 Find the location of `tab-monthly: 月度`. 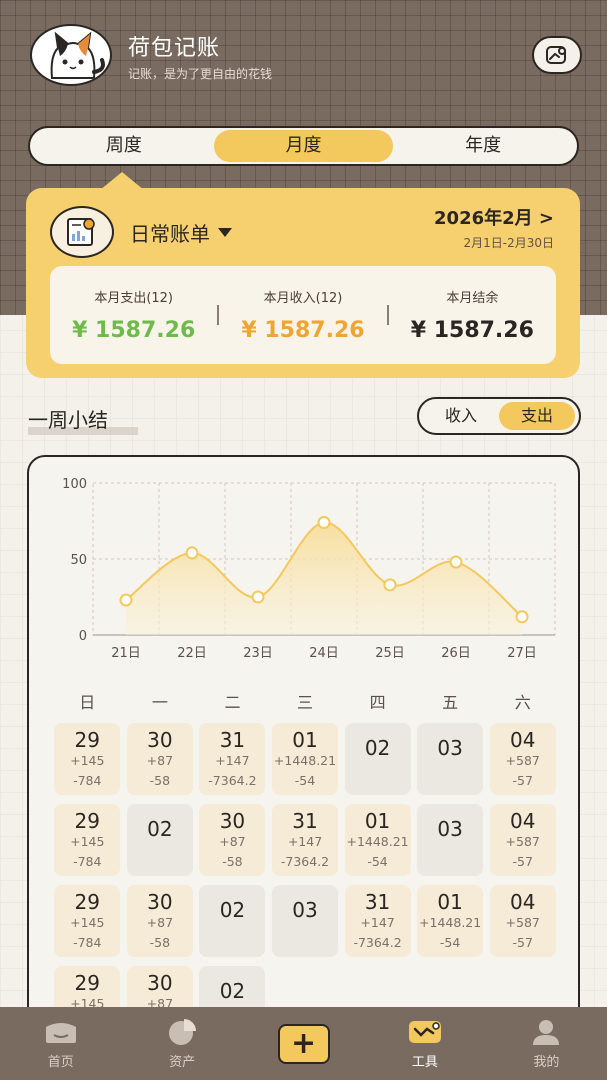

tab-monthly: 月度 is located at coordinates (303, 146).